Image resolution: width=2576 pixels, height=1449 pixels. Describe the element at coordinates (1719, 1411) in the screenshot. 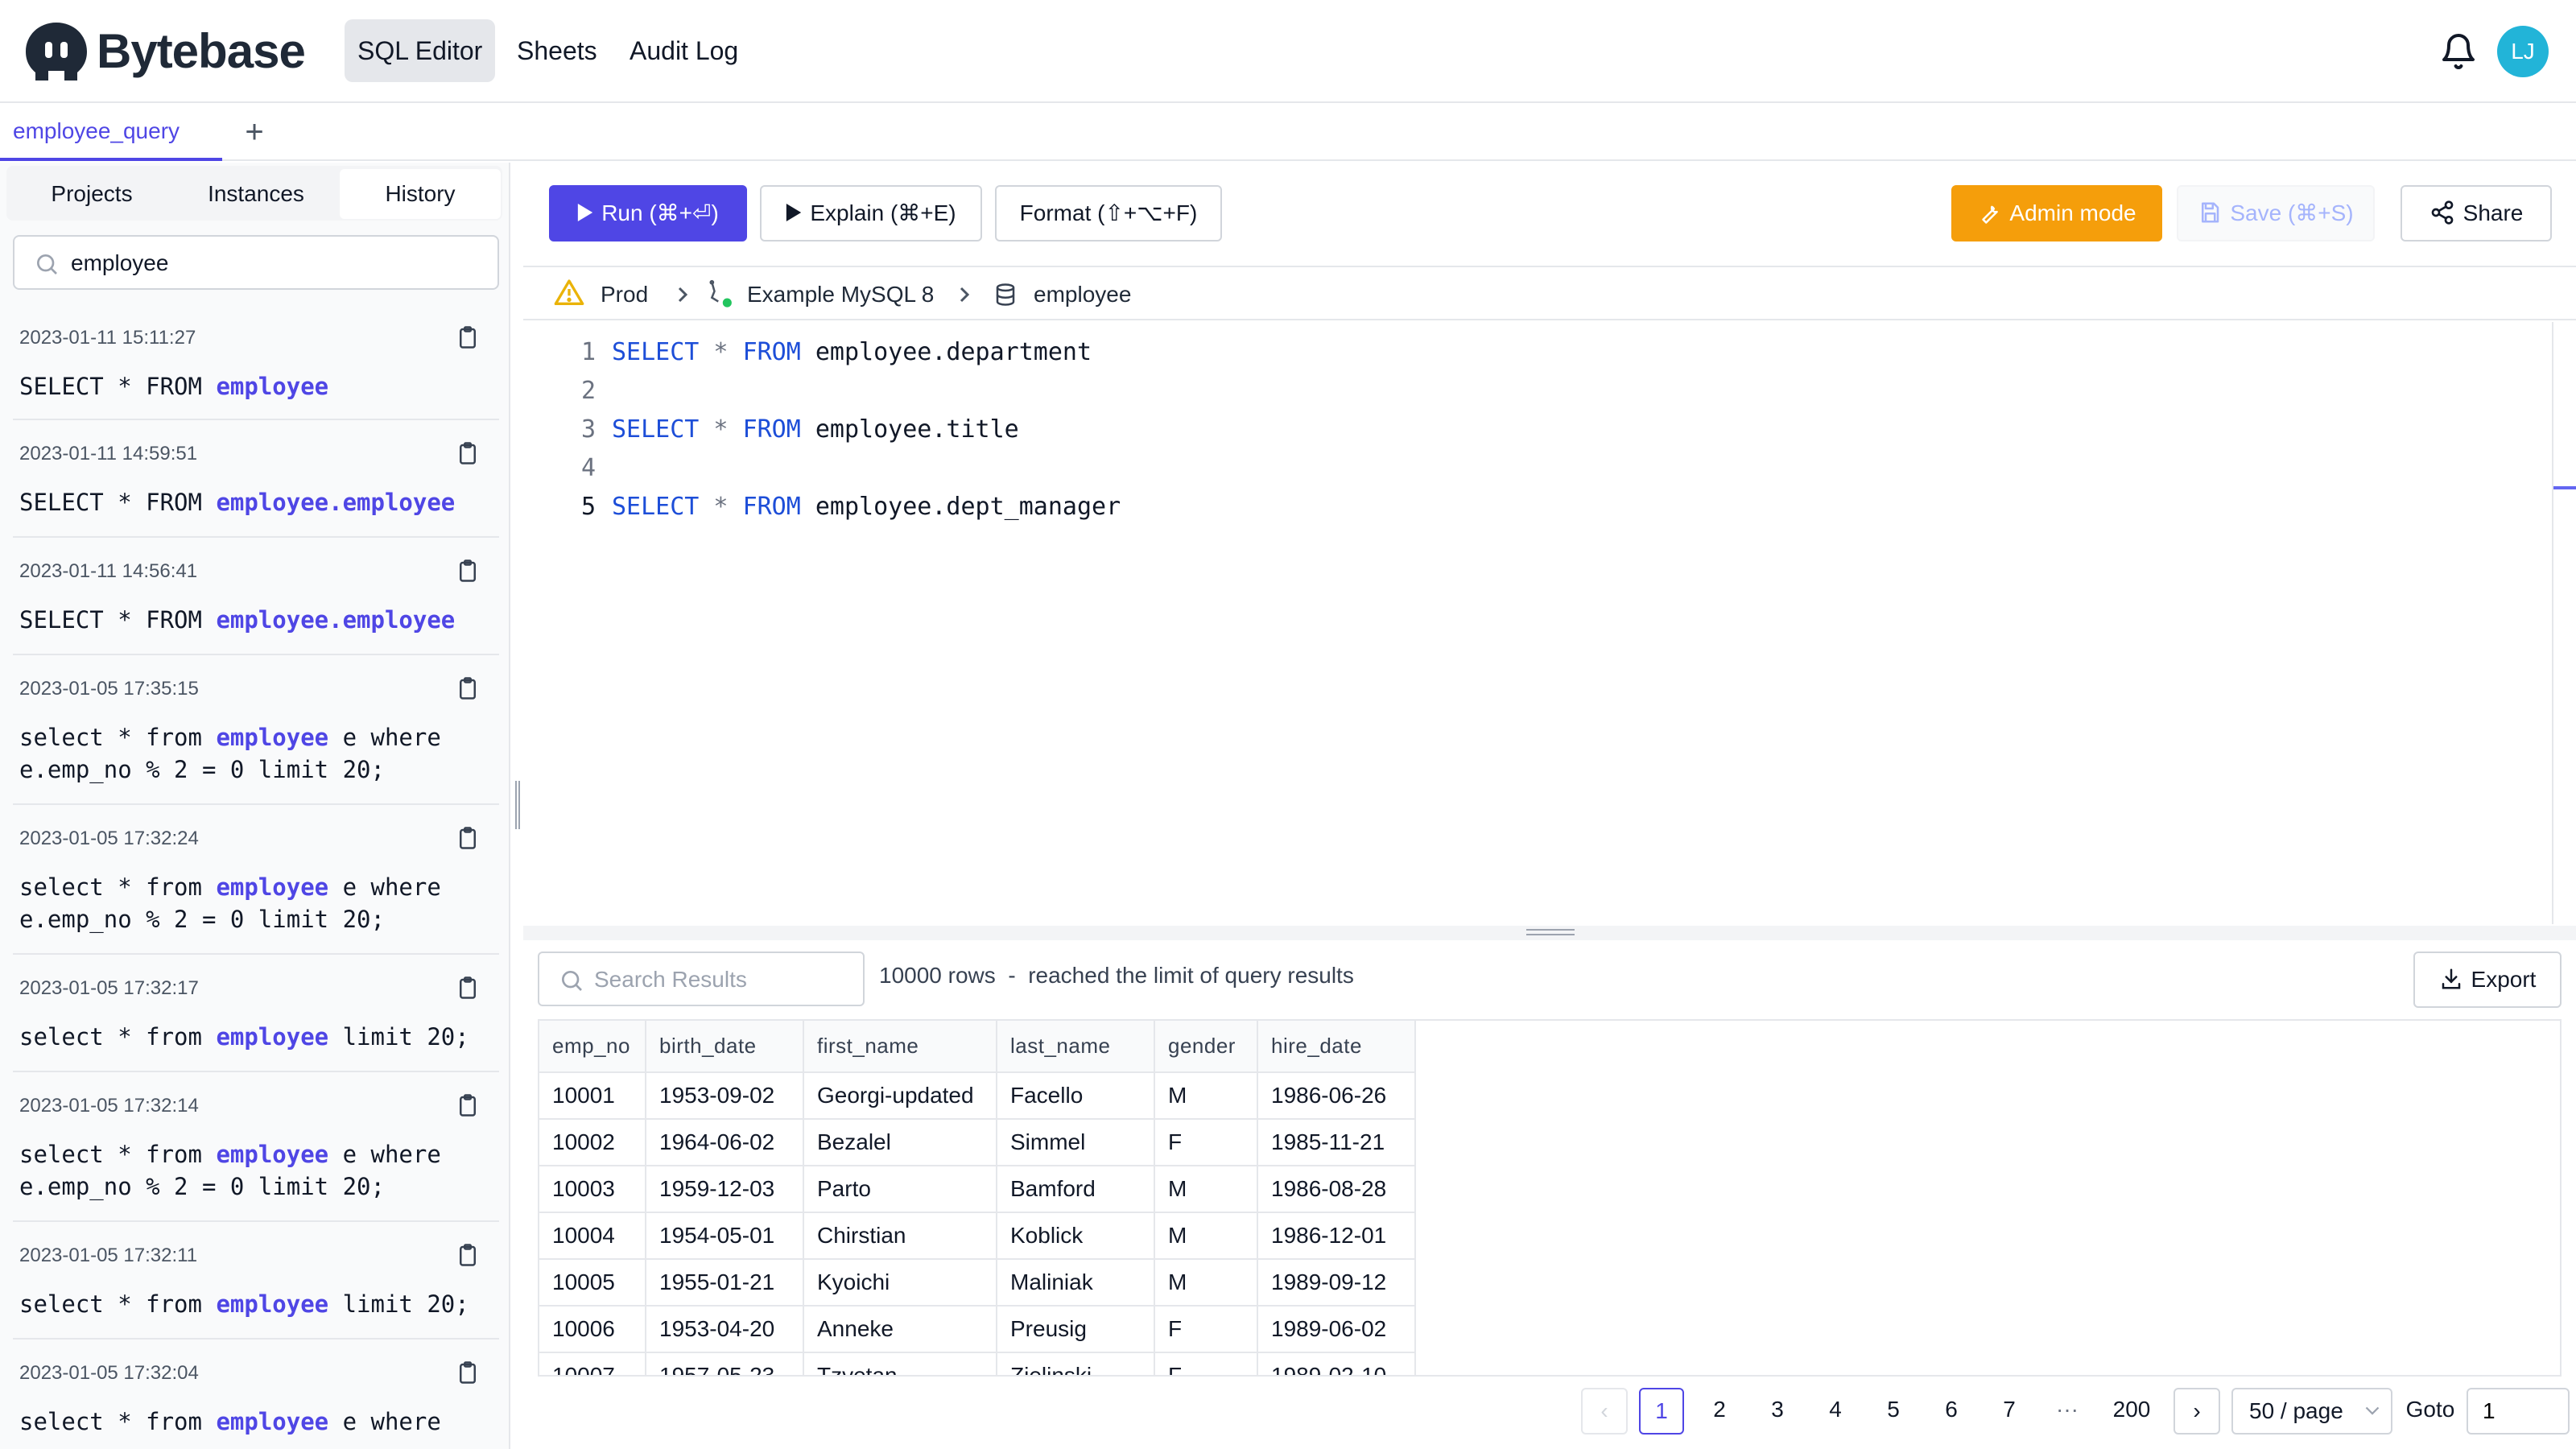

I see `page-2: 2` at that location.